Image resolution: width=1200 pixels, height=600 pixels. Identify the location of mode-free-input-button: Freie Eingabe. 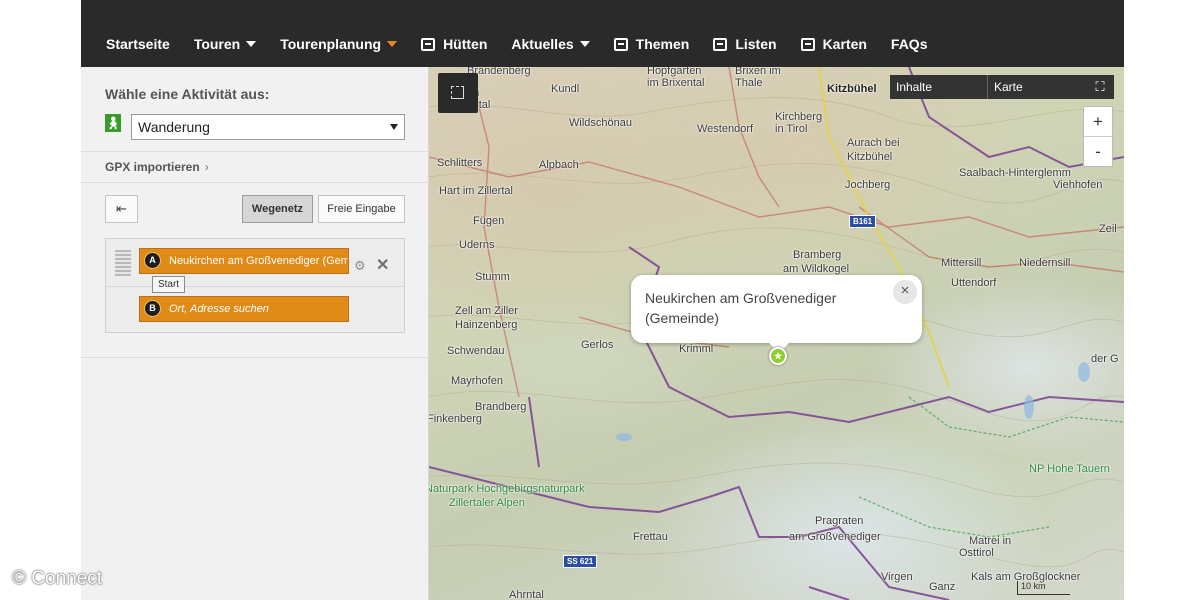
(361, 209).